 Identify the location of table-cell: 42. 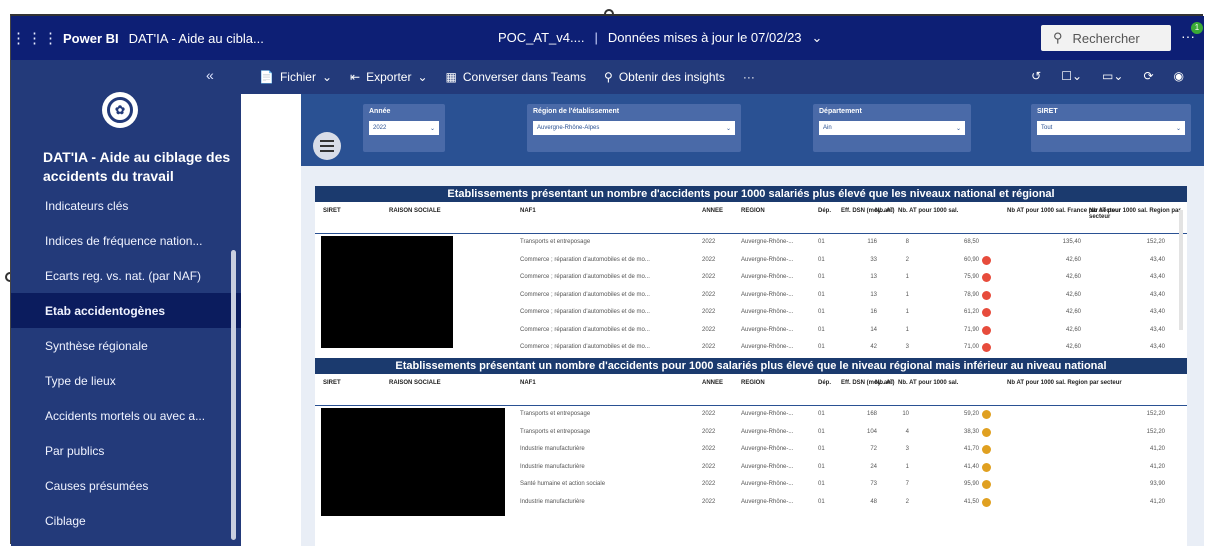
(873, 347).